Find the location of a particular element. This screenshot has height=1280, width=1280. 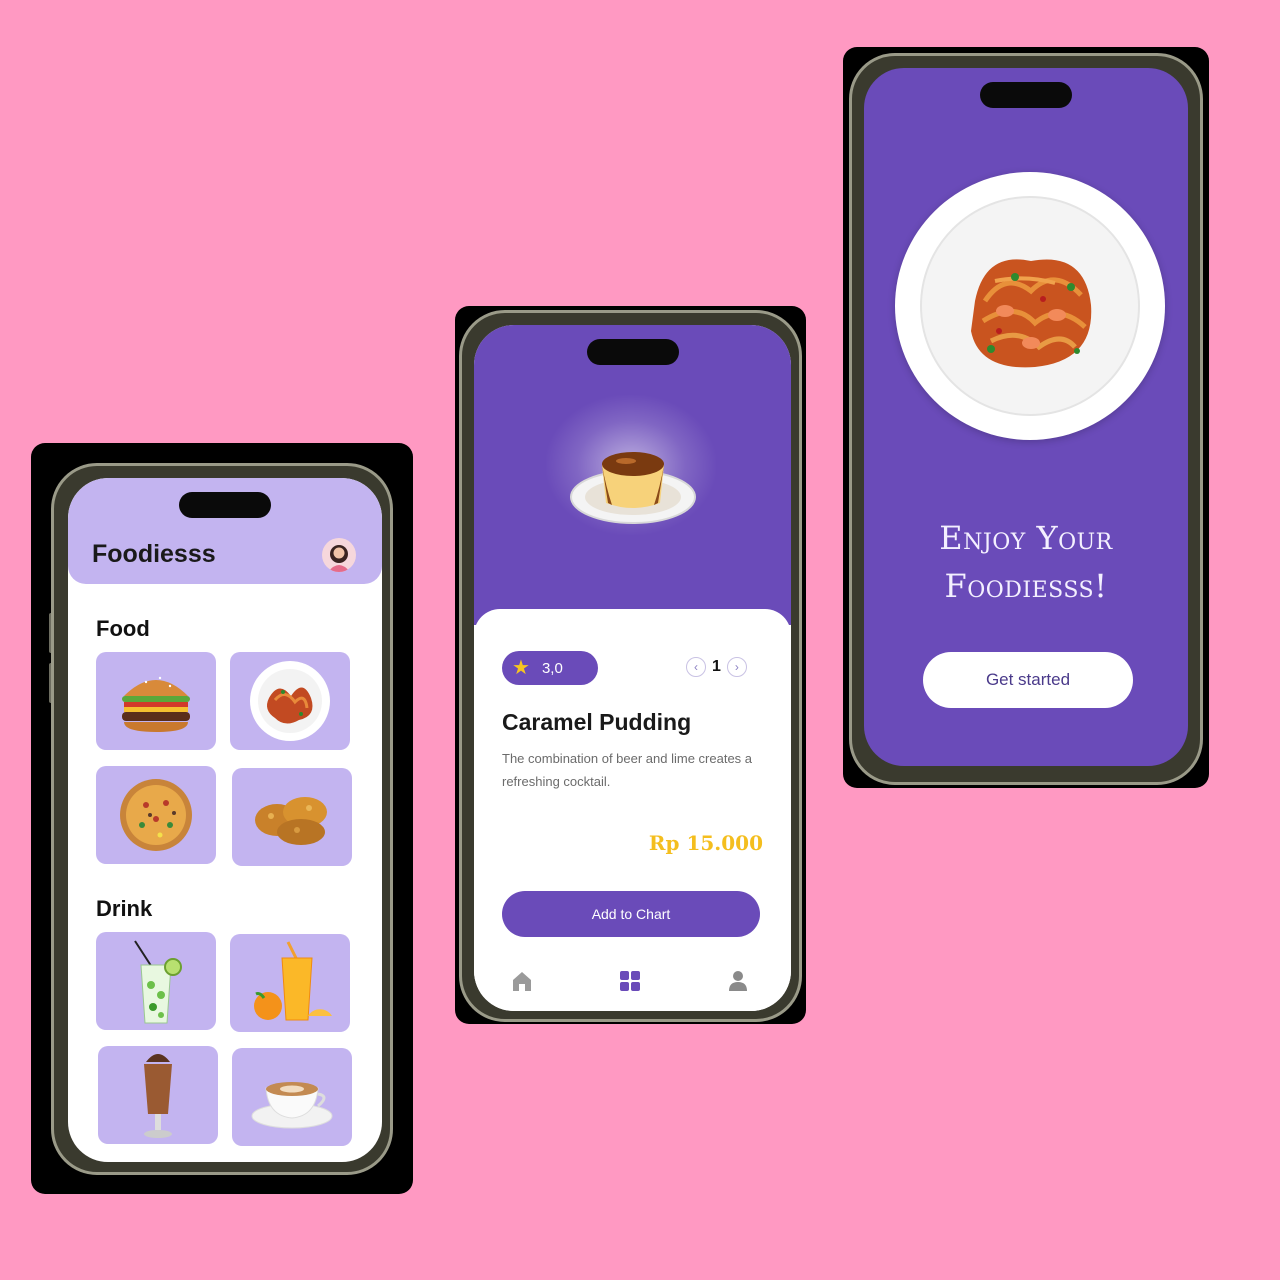

food-tile-fried-chicken is located at coordinates (292, 817).